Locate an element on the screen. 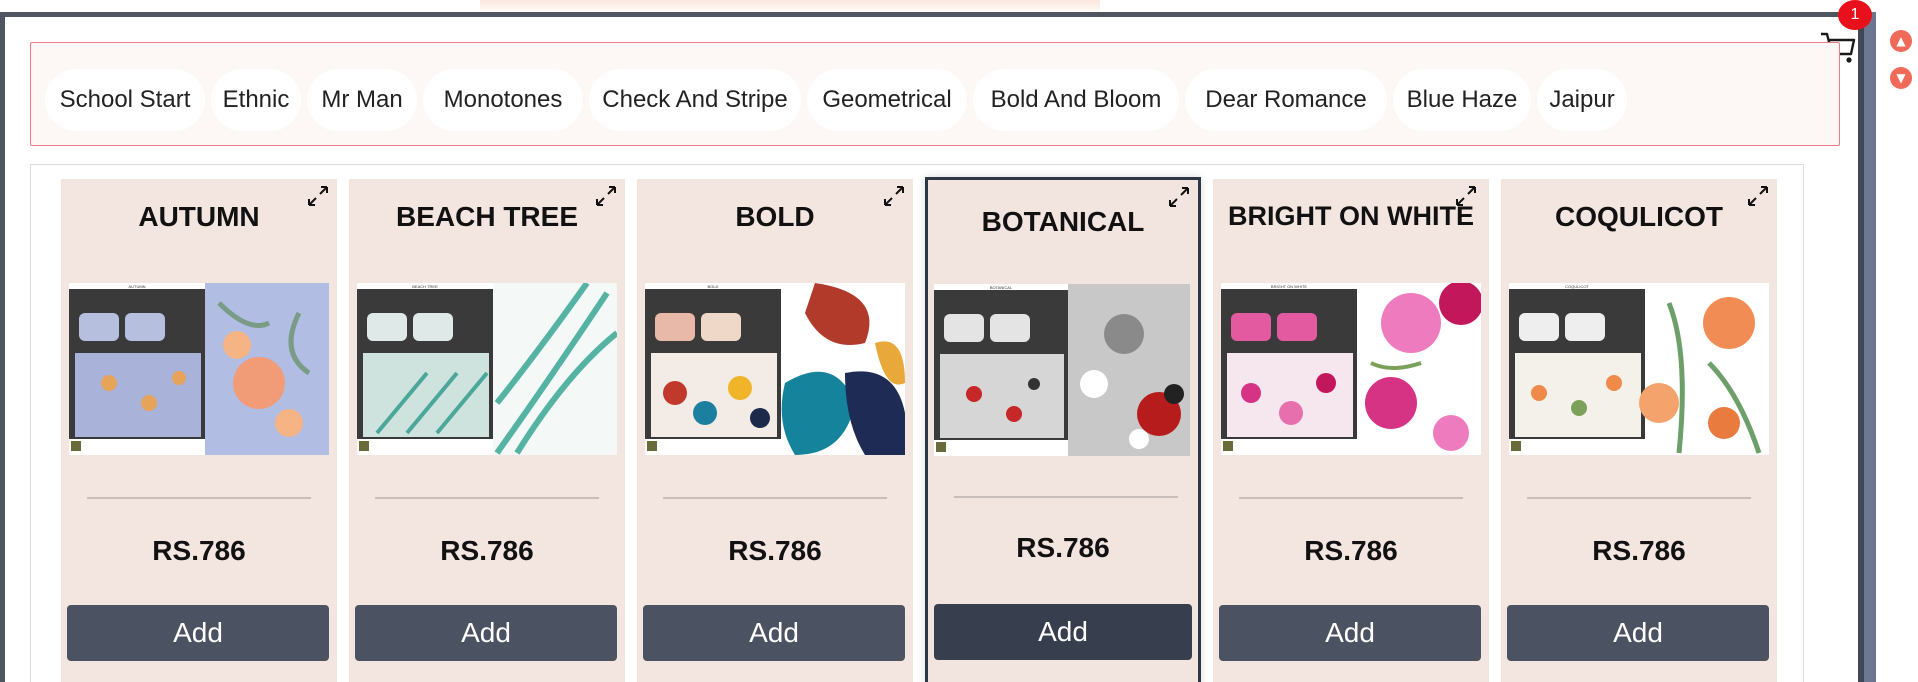  category-chip: Check And Stripe is located at coordinates (695, 100).